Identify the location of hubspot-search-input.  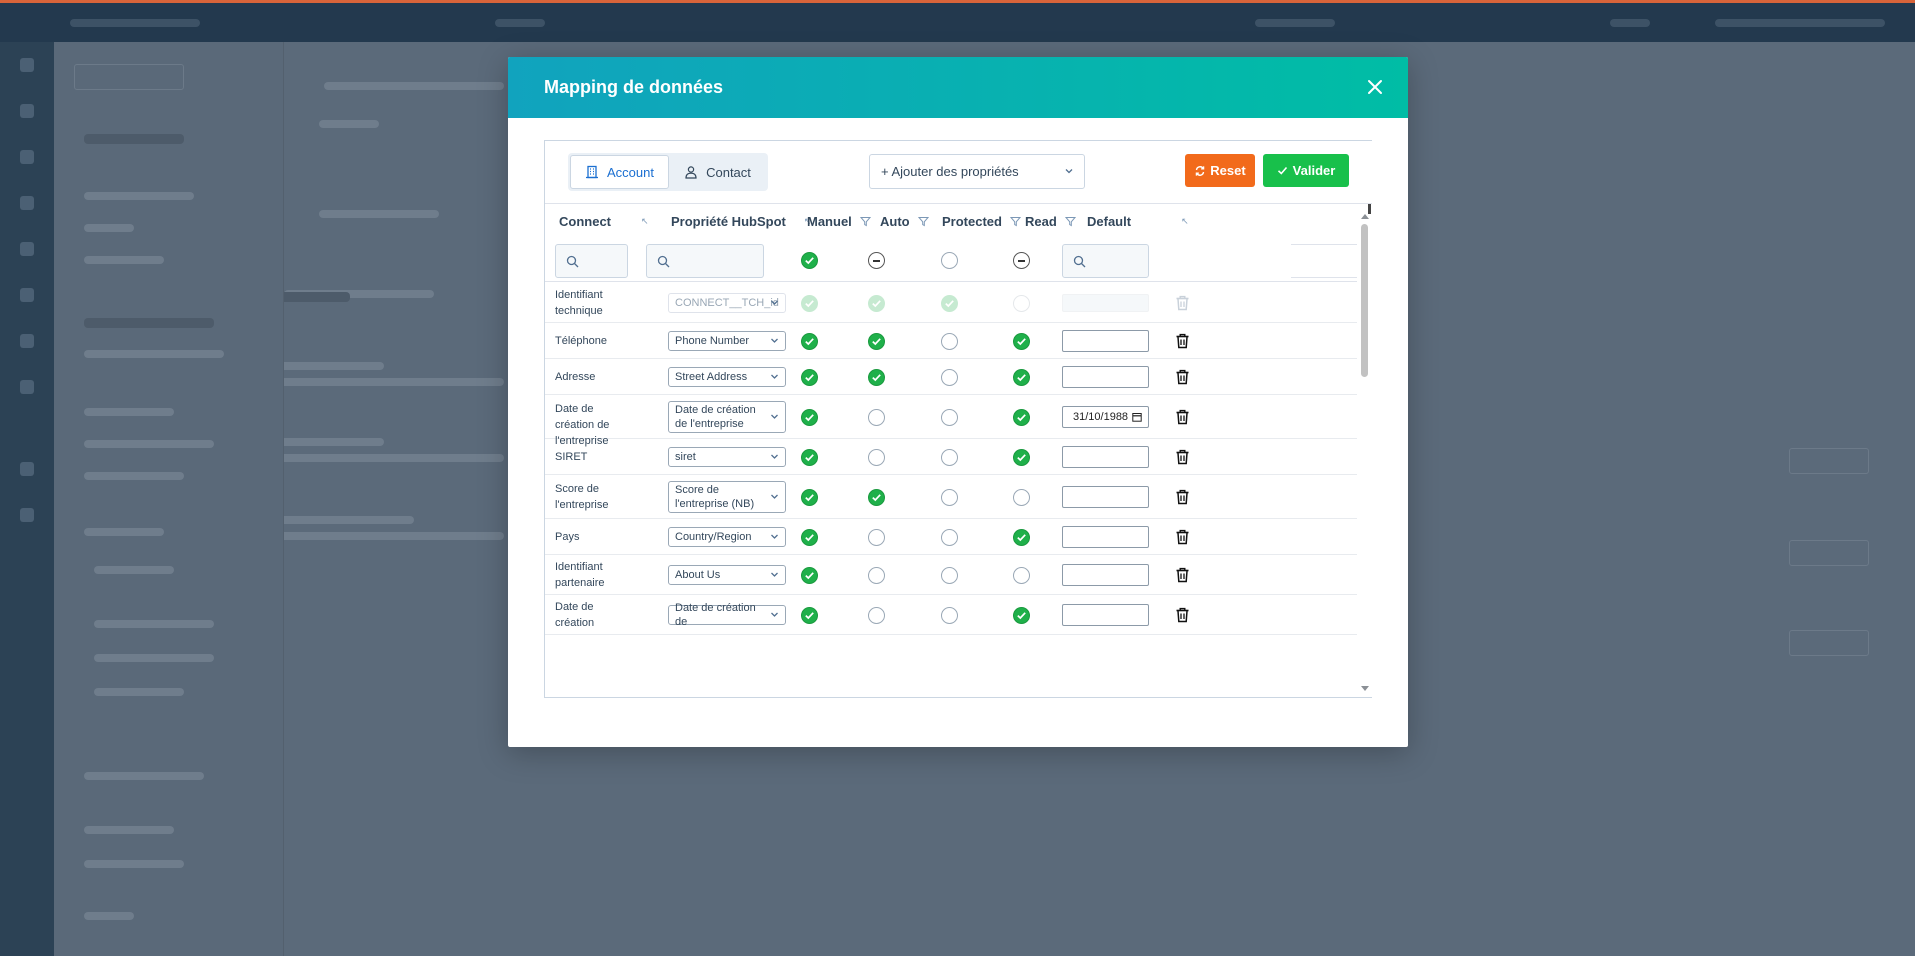
(705, 261).